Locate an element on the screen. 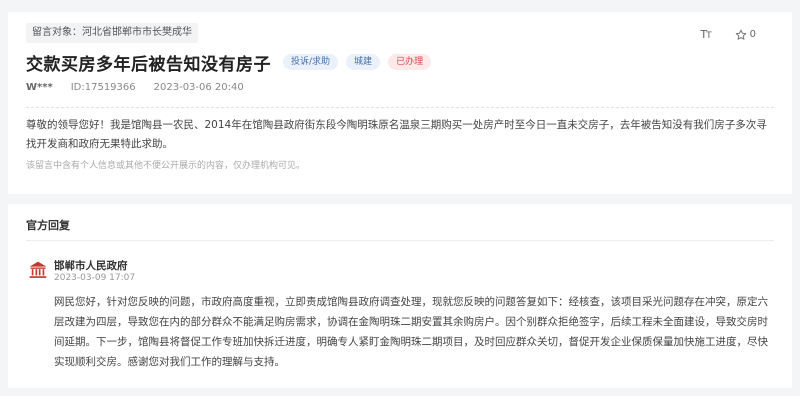  font-size-icon: TT is located at coordinates (705, 34).